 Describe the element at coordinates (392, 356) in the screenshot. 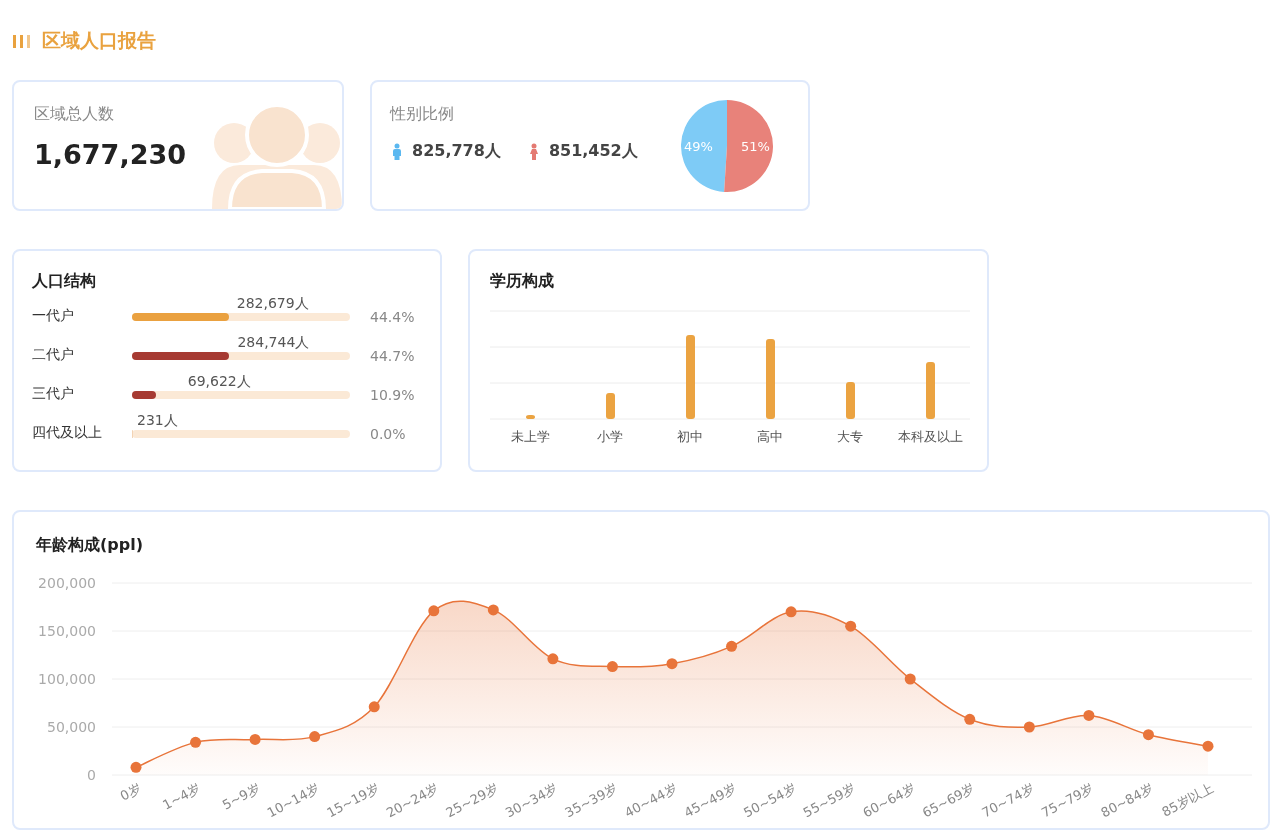

I see `row-percent: 44.7%` at that location.